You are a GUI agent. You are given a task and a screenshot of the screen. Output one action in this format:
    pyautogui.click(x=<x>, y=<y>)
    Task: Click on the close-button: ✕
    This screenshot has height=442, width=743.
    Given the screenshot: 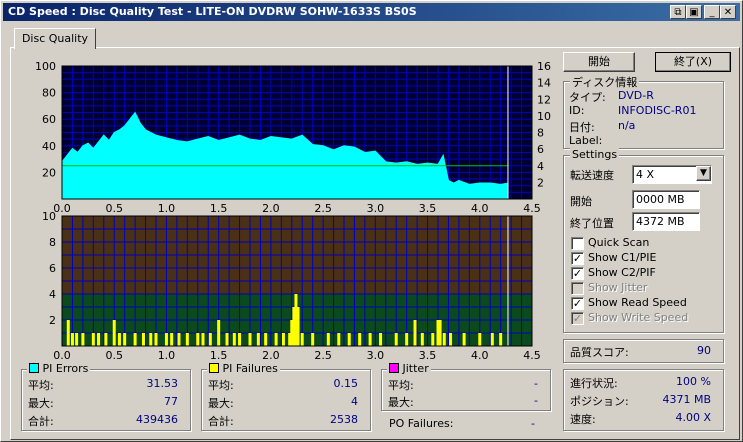 What is the action you would take?
    pyautogui.click(x=728, y=12)
    